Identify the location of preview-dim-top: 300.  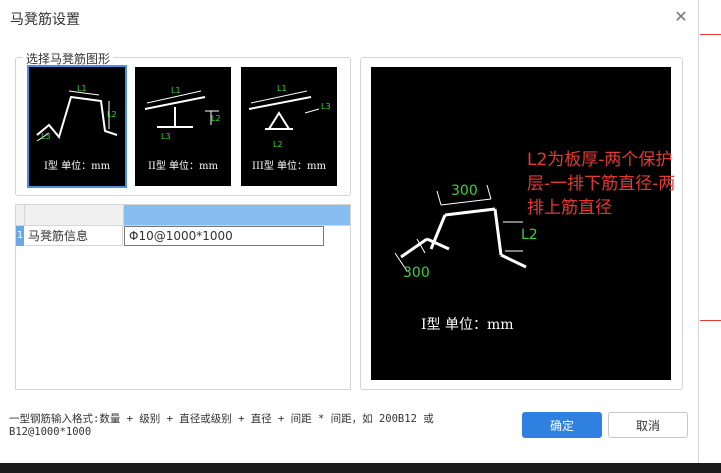
(464, 191).